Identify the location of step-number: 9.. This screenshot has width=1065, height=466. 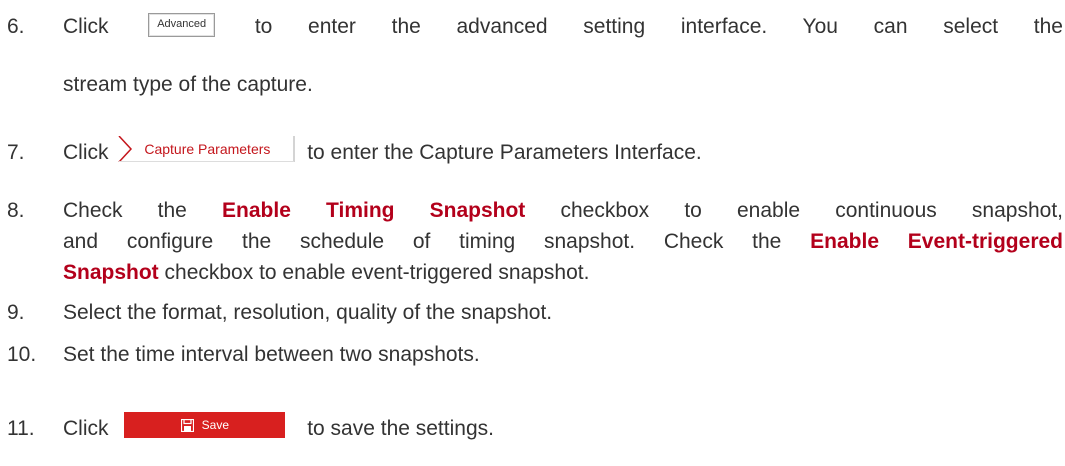
(16, 312).